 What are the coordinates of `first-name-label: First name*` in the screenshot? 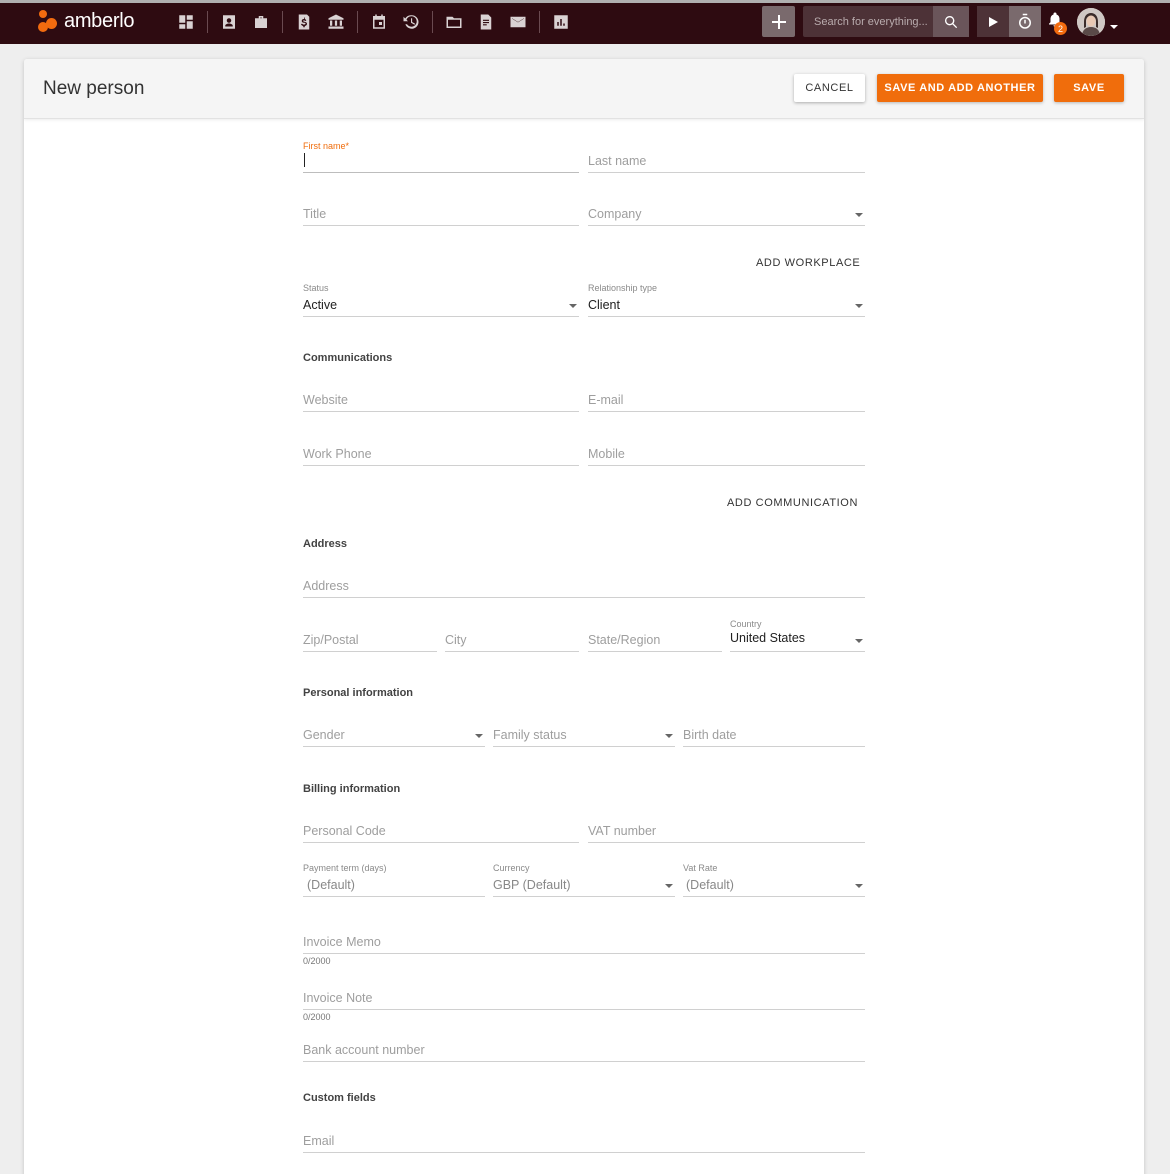 It's located at (326, 146).